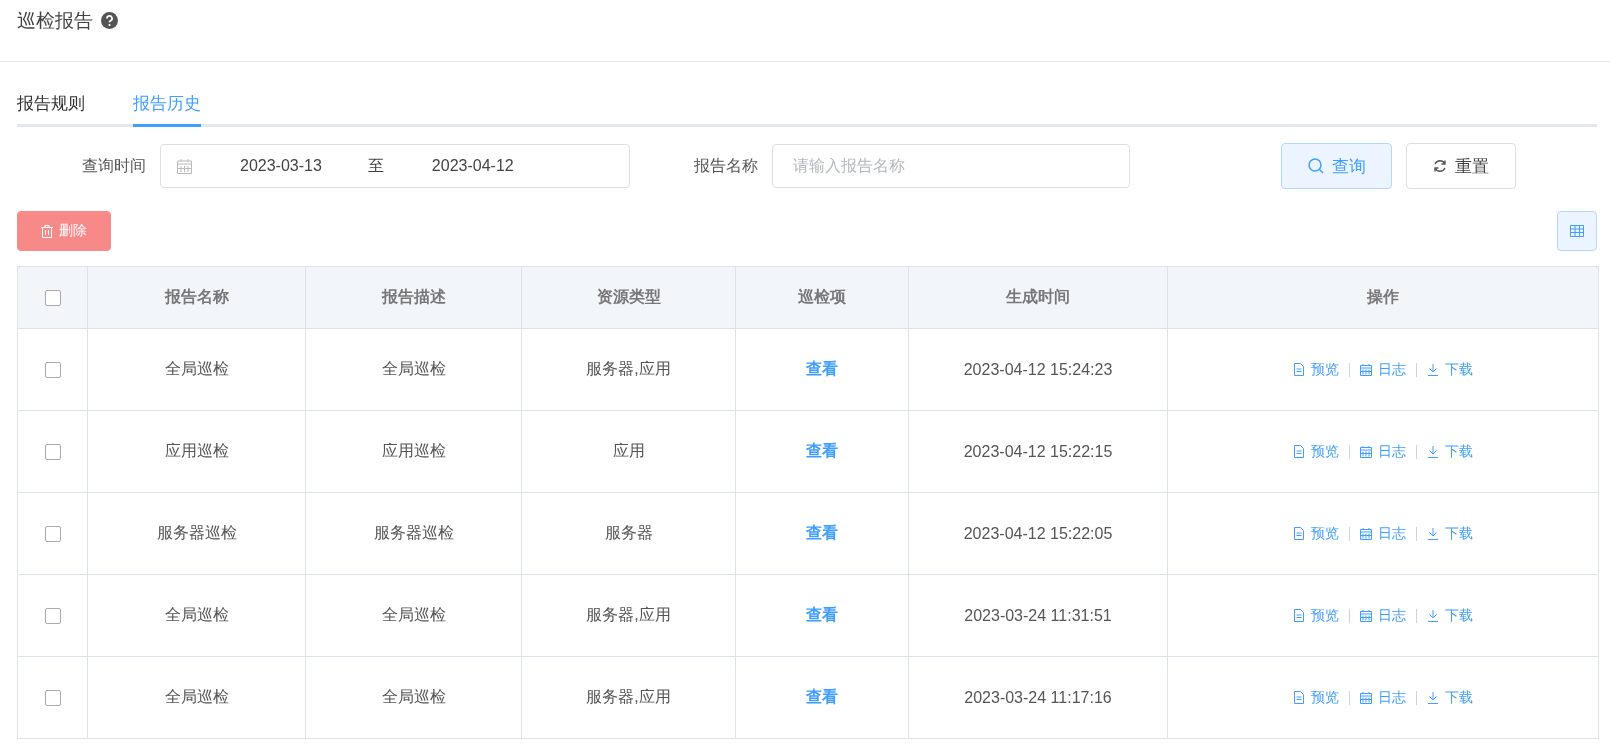 Image resolution: width=1610 pixels, height=746 pixels. What do you see at coordinates (167, 109) in the screenshot?
I see `tab: 报告历史` at bounding box center [167, 109].